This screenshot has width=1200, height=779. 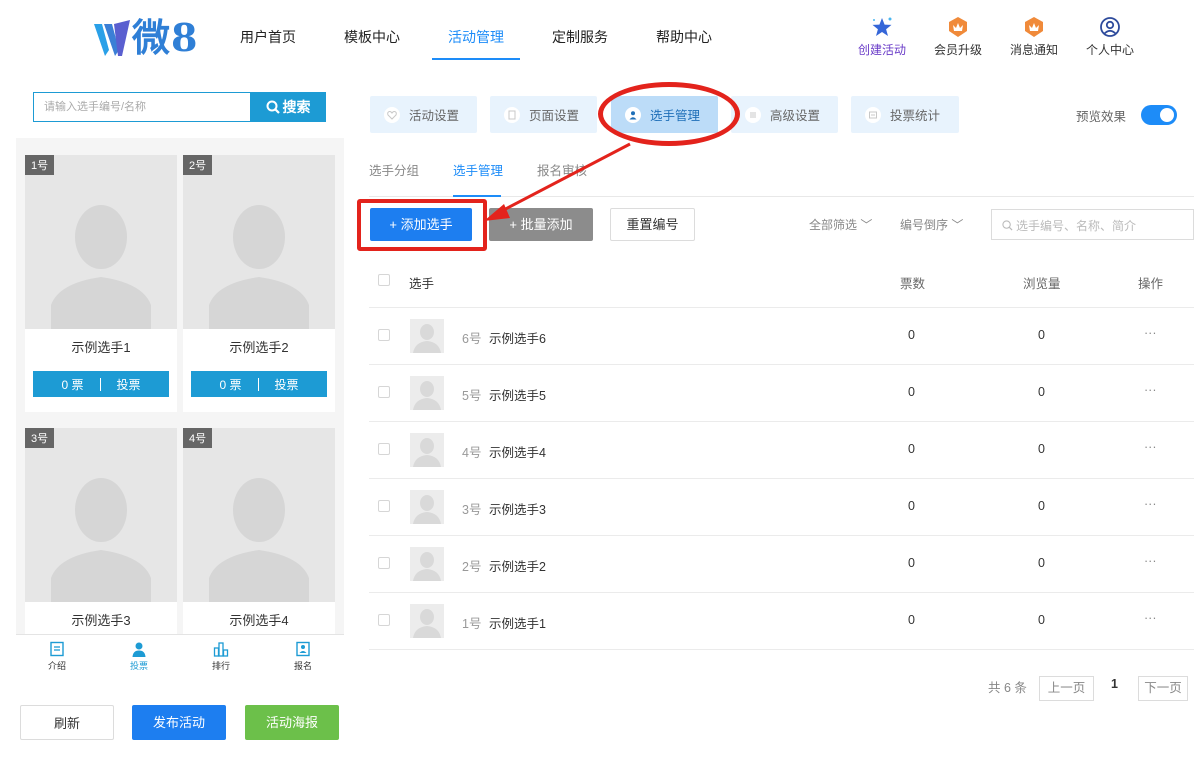 I want to click on personal-center-button: 个人中心, so click(x=1110, y=37).